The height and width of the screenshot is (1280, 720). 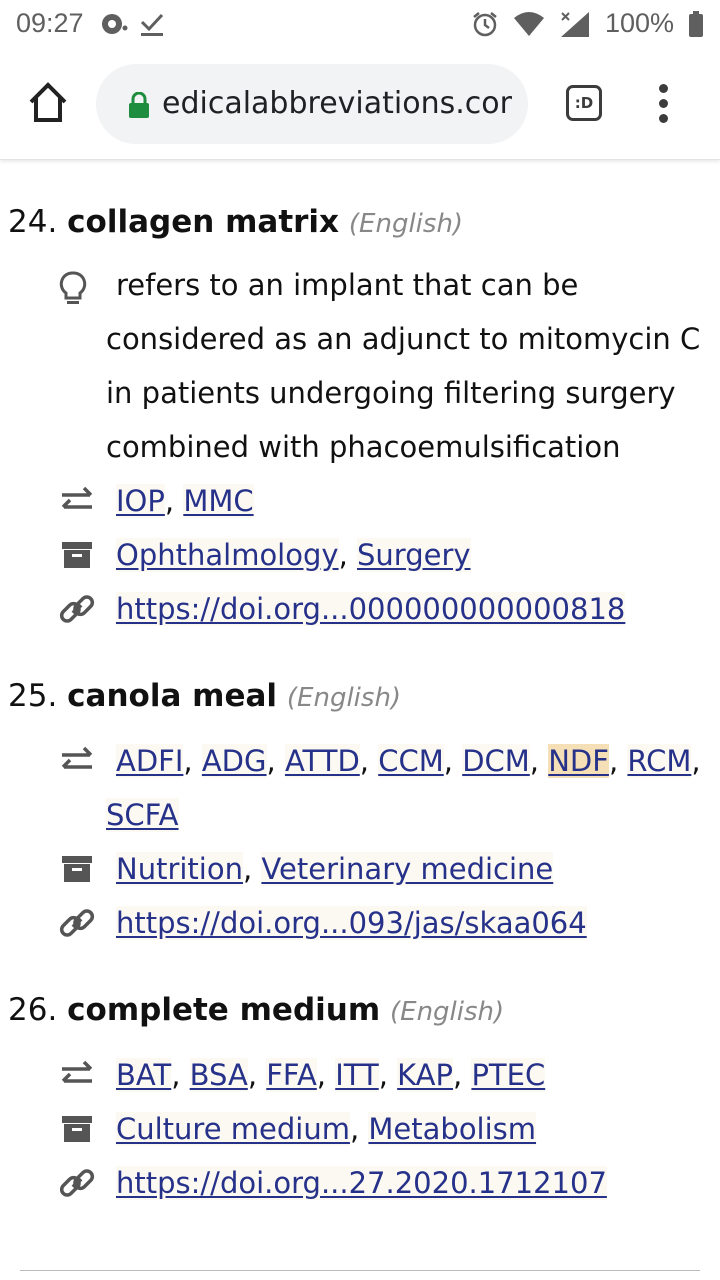 I want to click on abbreviation-link: ADFI, so click(x=150, y=761).